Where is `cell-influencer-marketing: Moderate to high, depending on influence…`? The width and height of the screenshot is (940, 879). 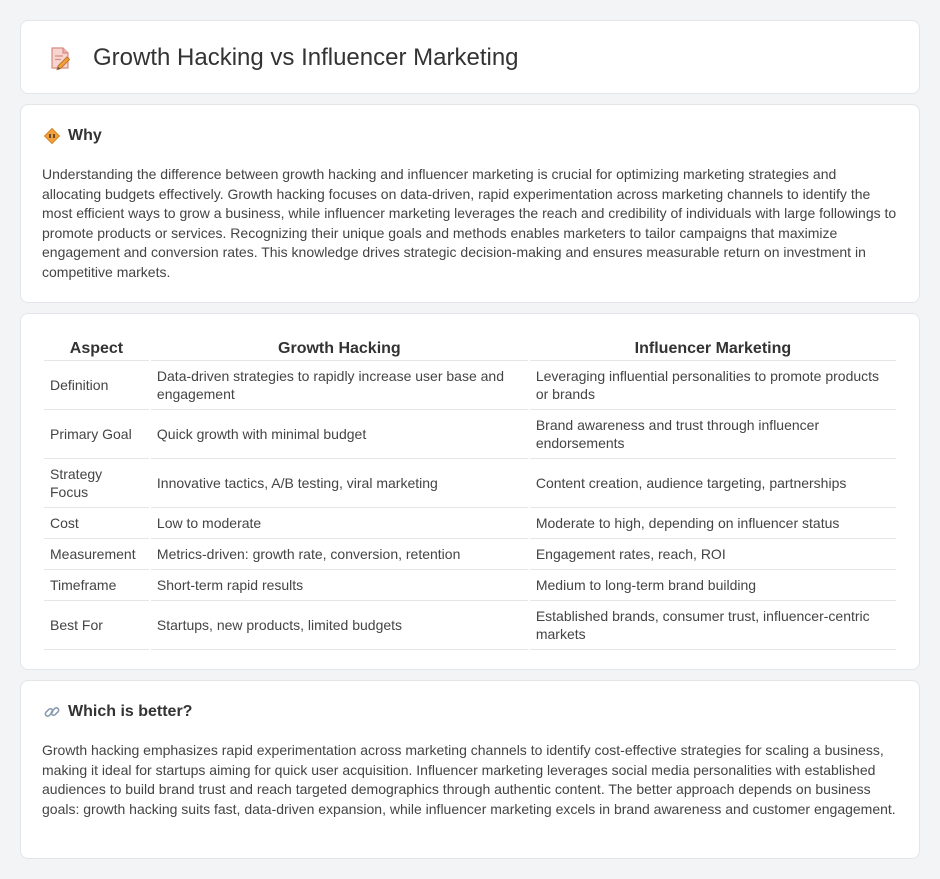
cell-influencer-marketing: Moderate to high, depending on influence… is located at coordinates (712, 523).